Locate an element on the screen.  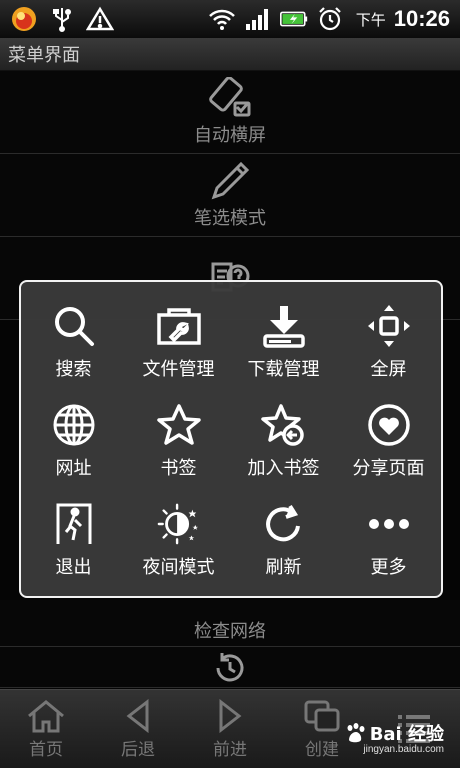
clock-refresh-icon is located at coordinates (230, 667).